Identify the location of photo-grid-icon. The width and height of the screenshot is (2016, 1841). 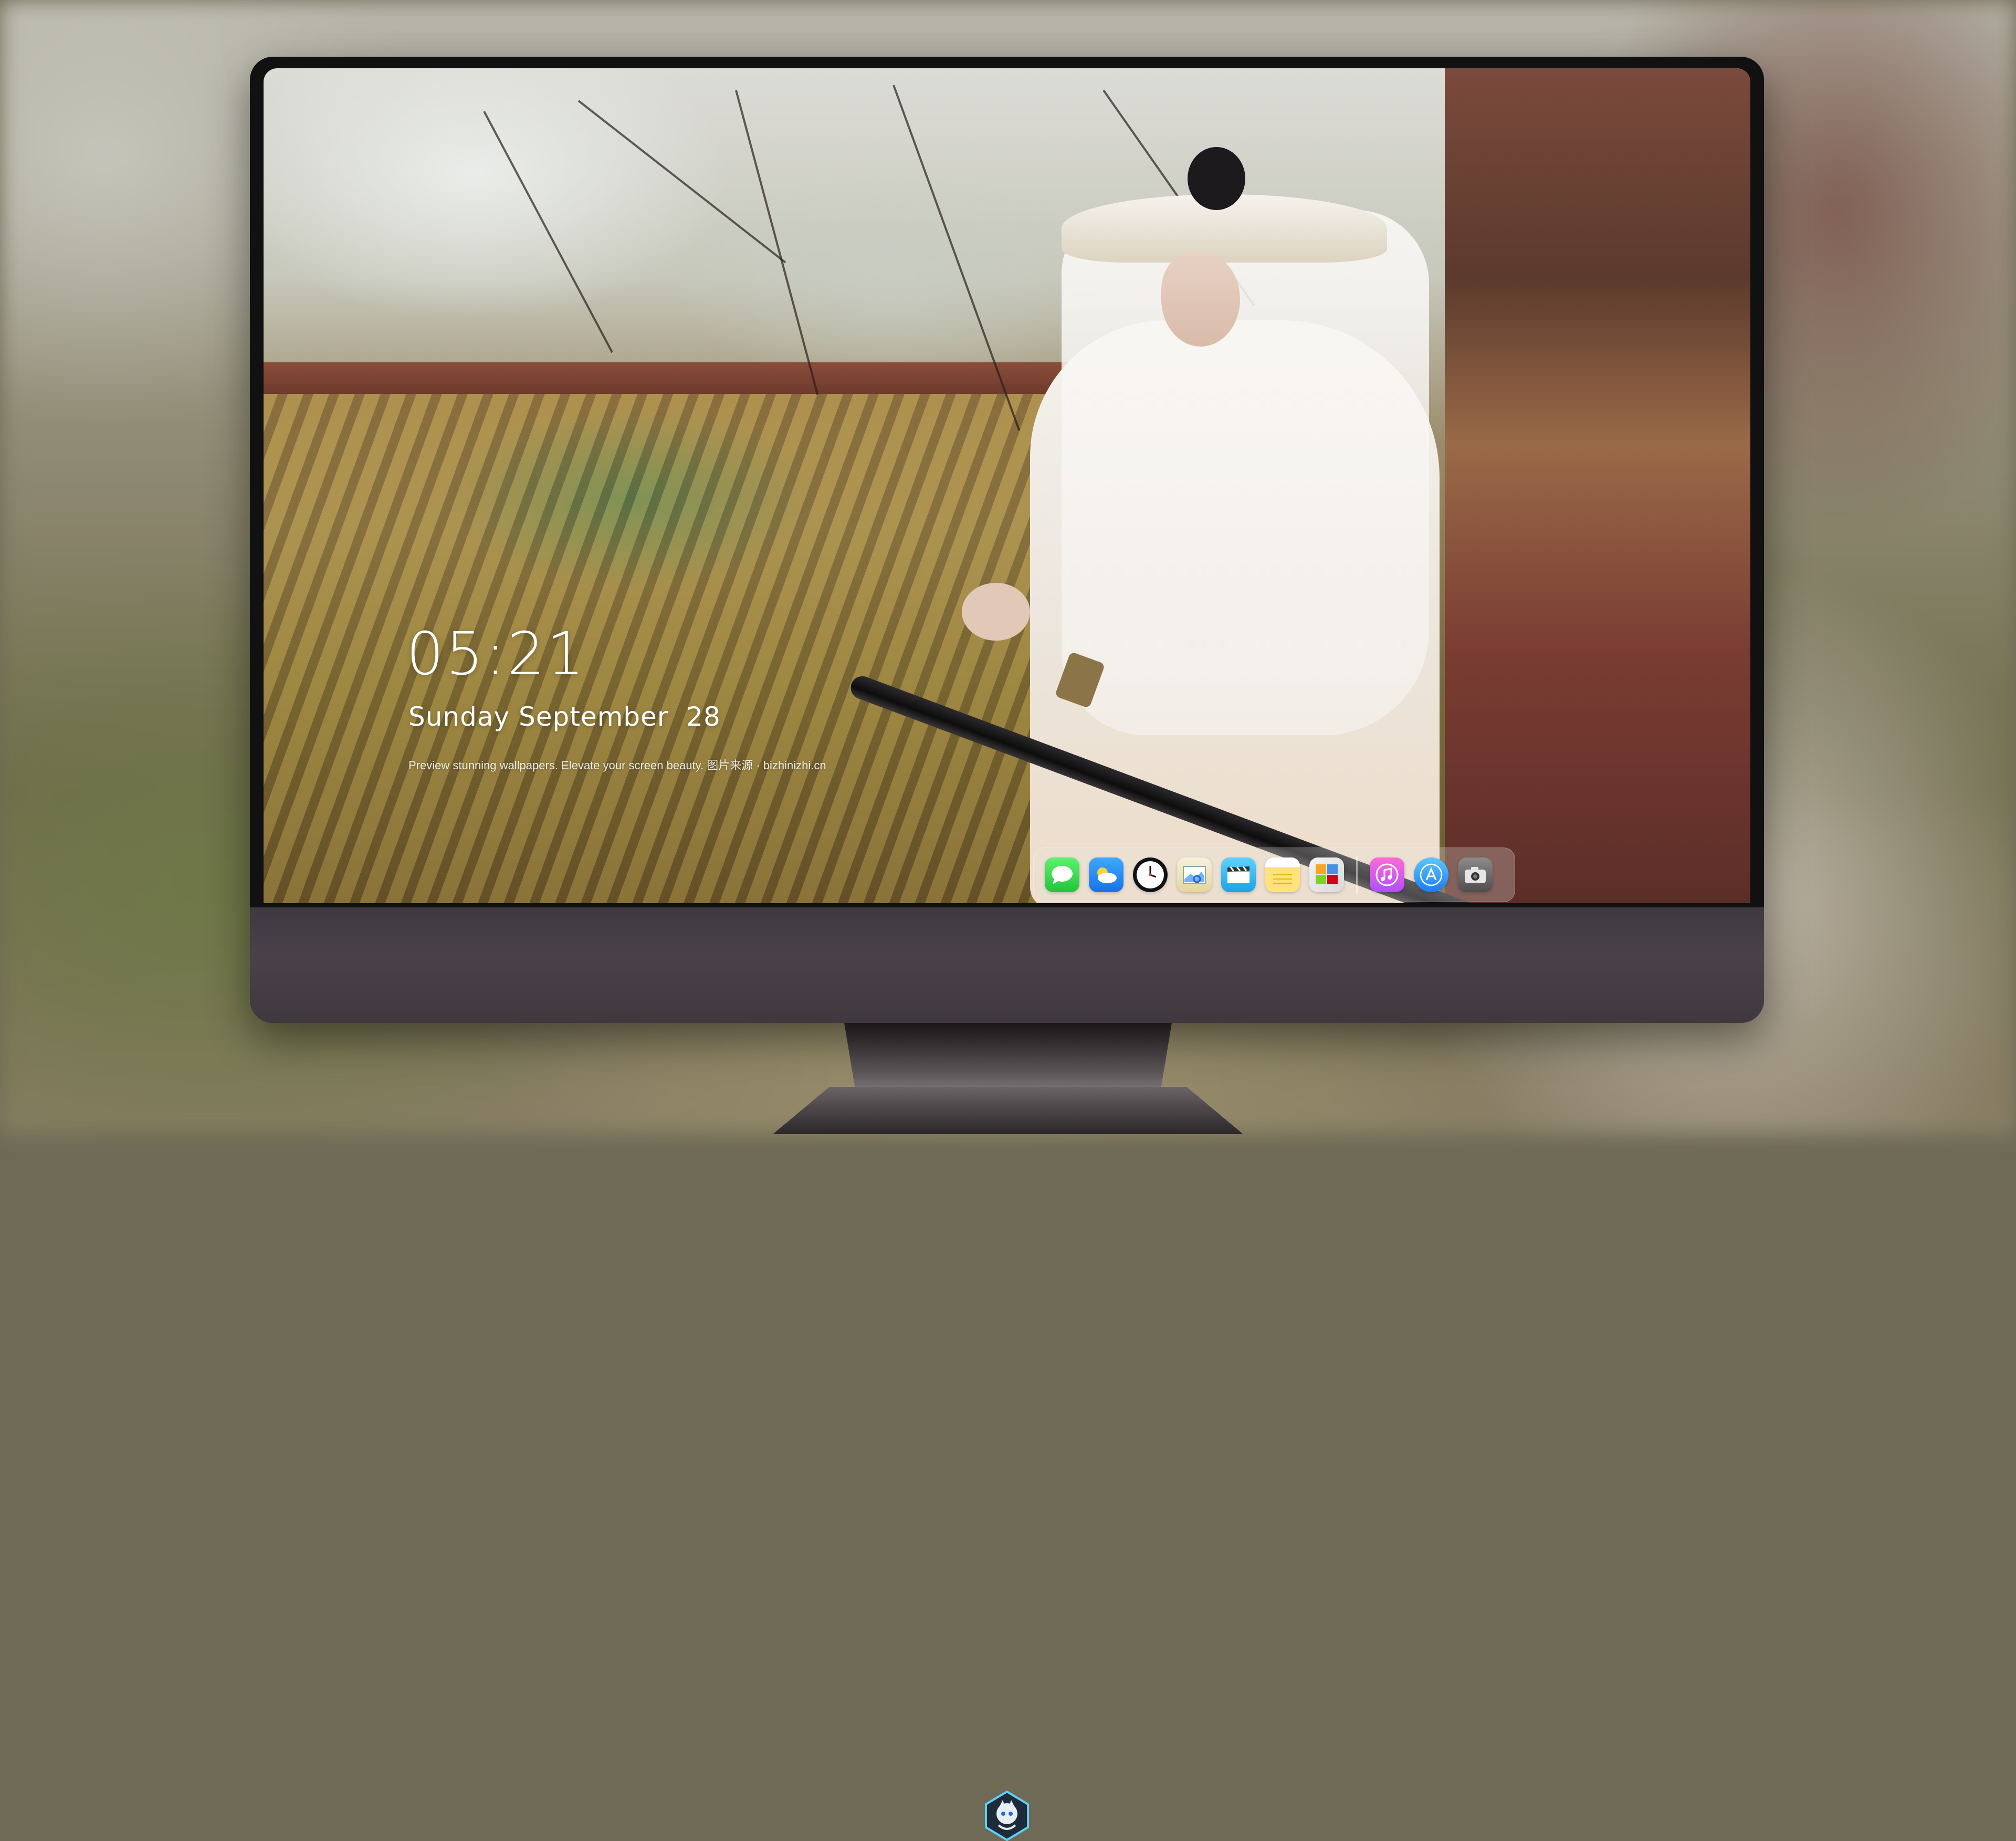
(1327, 874).